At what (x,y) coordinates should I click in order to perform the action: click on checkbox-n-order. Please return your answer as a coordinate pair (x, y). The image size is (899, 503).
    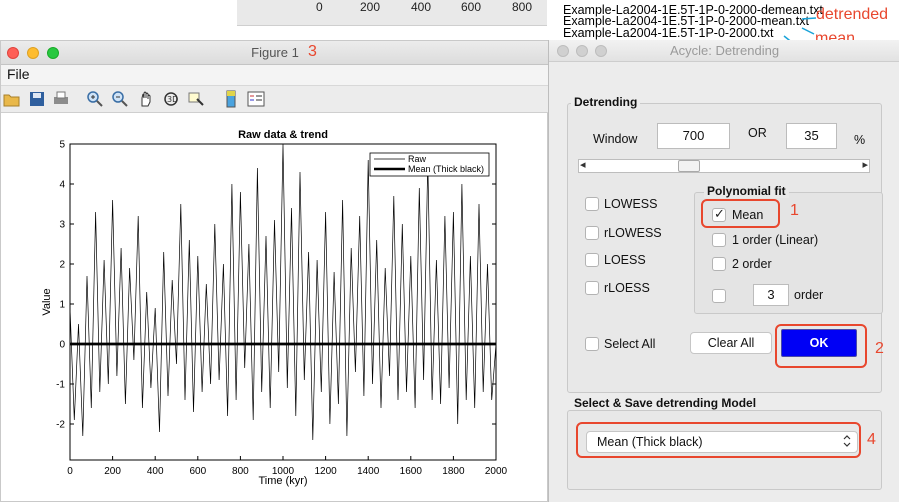
    Looking at the image, I should click on (719, 296).